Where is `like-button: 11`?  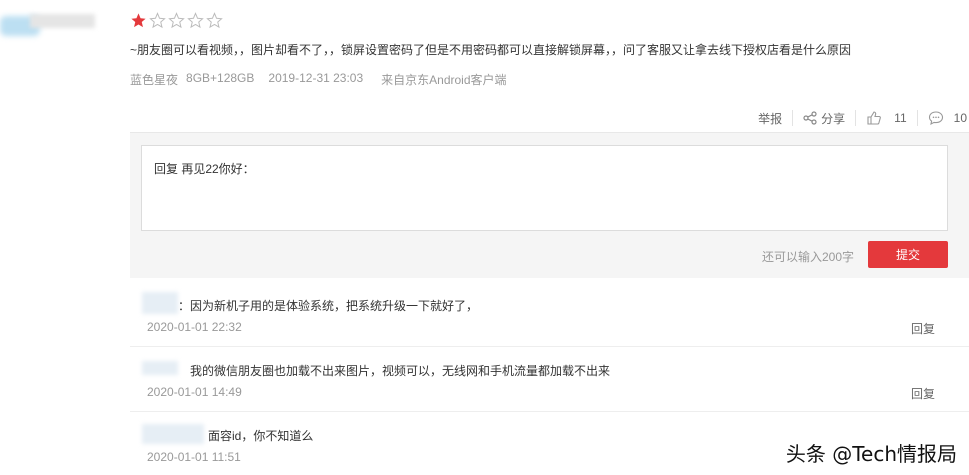
like-button: 11 is located at coordinates (886, 118).